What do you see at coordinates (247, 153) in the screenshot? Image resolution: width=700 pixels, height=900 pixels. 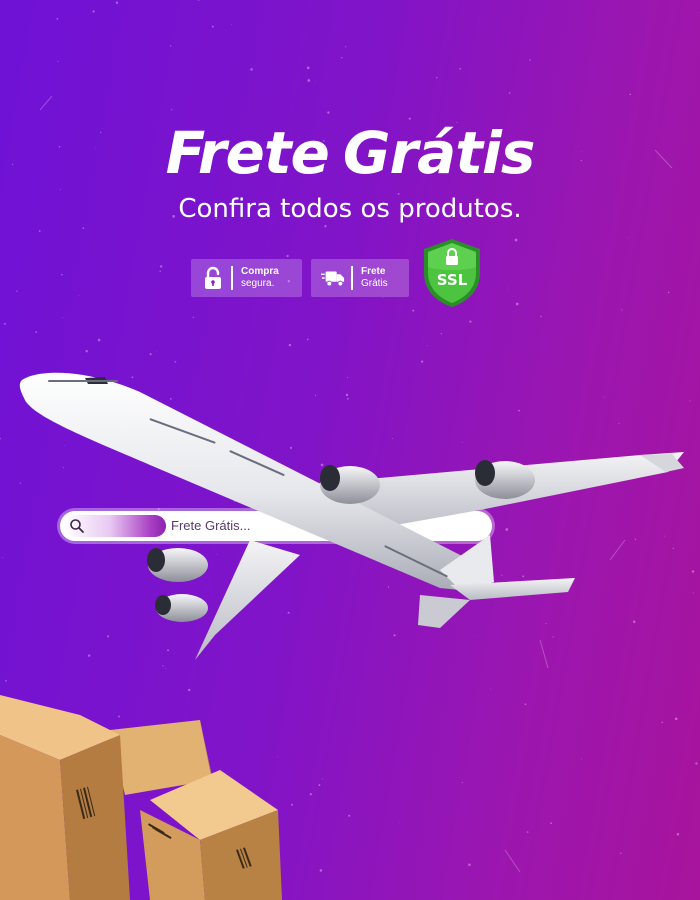 I see `title-word-frete: Frete` at bounding box center [247, 153].